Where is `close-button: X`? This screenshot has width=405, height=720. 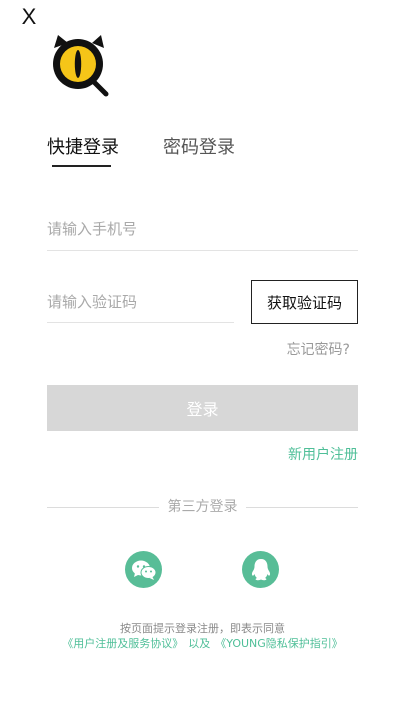
close-button: X is located at coordinates (29, 17).